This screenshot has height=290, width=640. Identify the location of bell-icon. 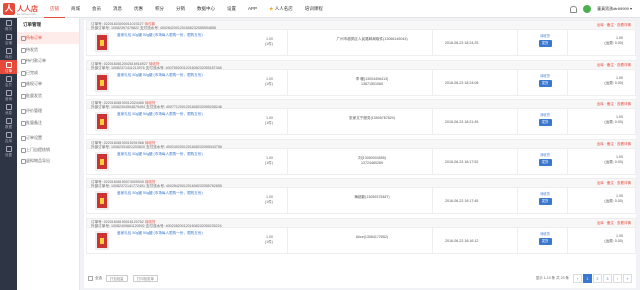
(574, 9).